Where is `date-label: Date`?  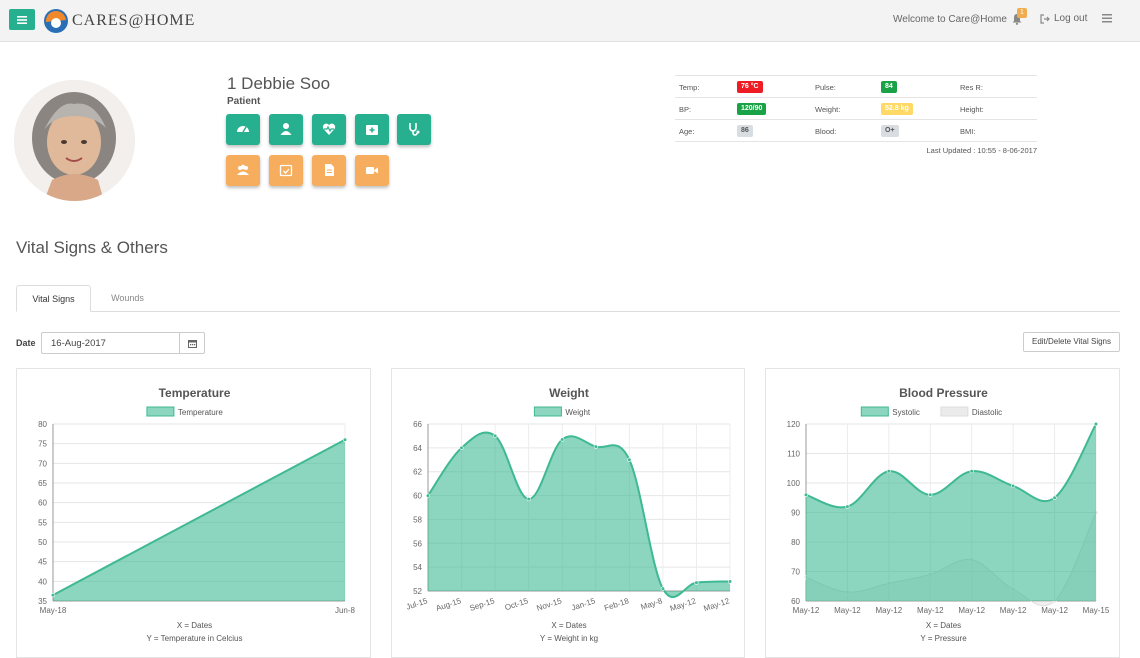 date-label: Date is located at coordinates (26, 343).